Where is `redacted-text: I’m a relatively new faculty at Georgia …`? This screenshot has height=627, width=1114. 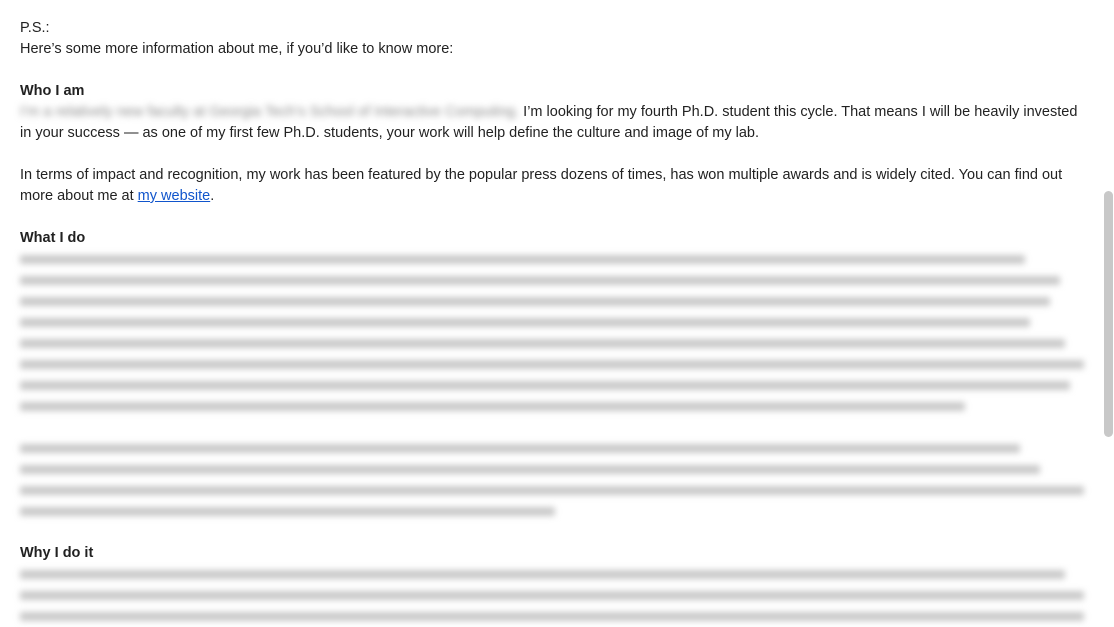 redacted-text: I’m a relatively new faculty at Georgia … is located at coordinates (270, 112).